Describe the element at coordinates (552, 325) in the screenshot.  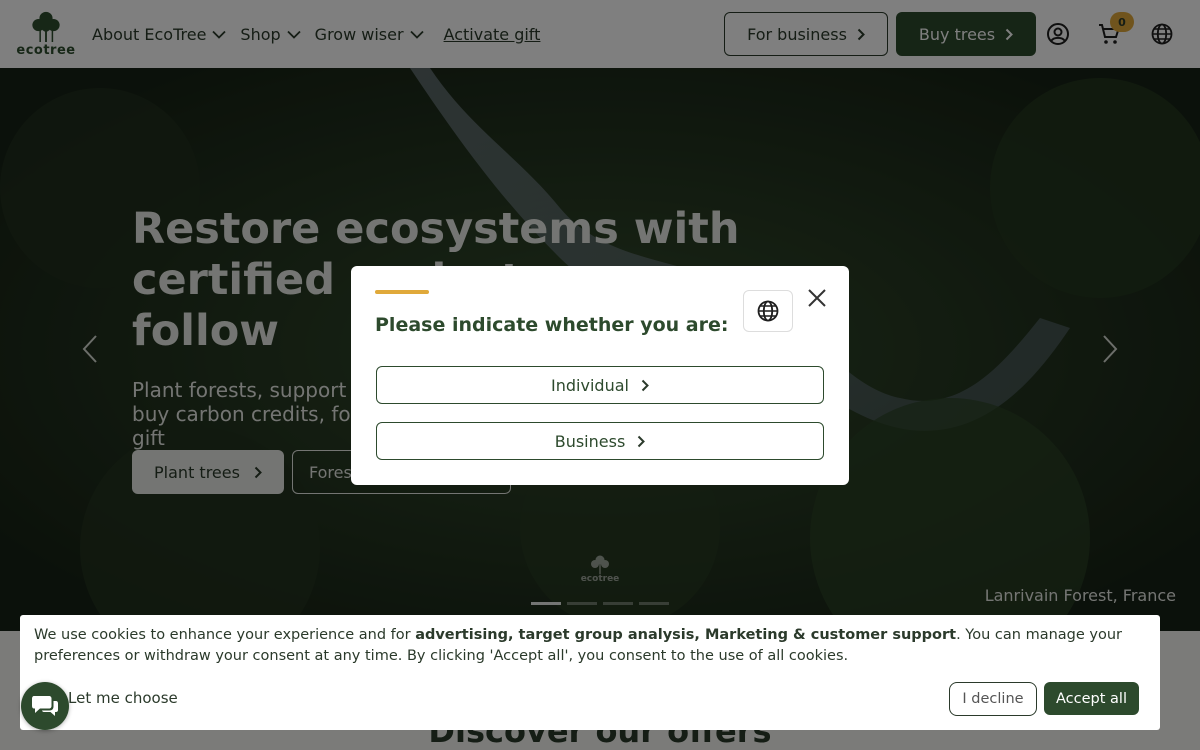
I see `modal-title: Please indicate whether you are:` at that location.